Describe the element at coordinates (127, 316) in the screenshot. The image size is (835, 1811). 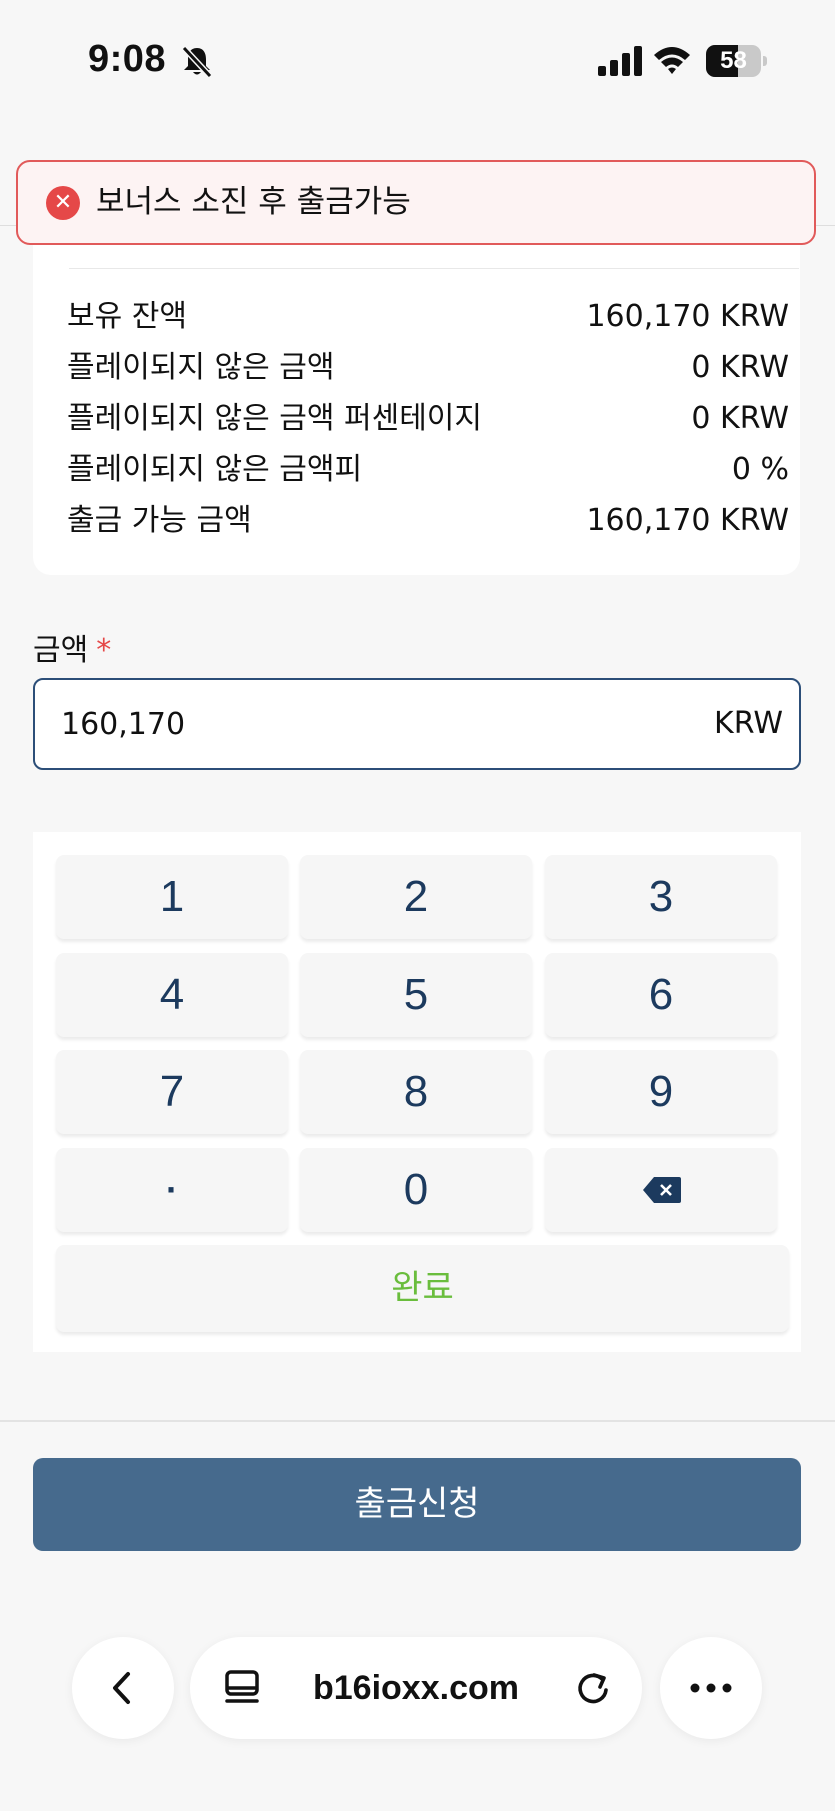
I see `info-label: 보유 잔액` at that location.